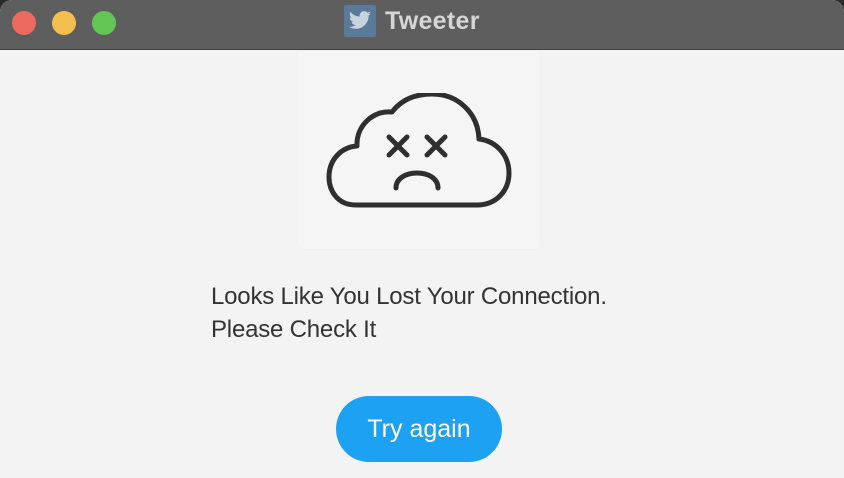 The image size is (844, 478). I want to click on try-again-button: Try again, so click(419, 429).